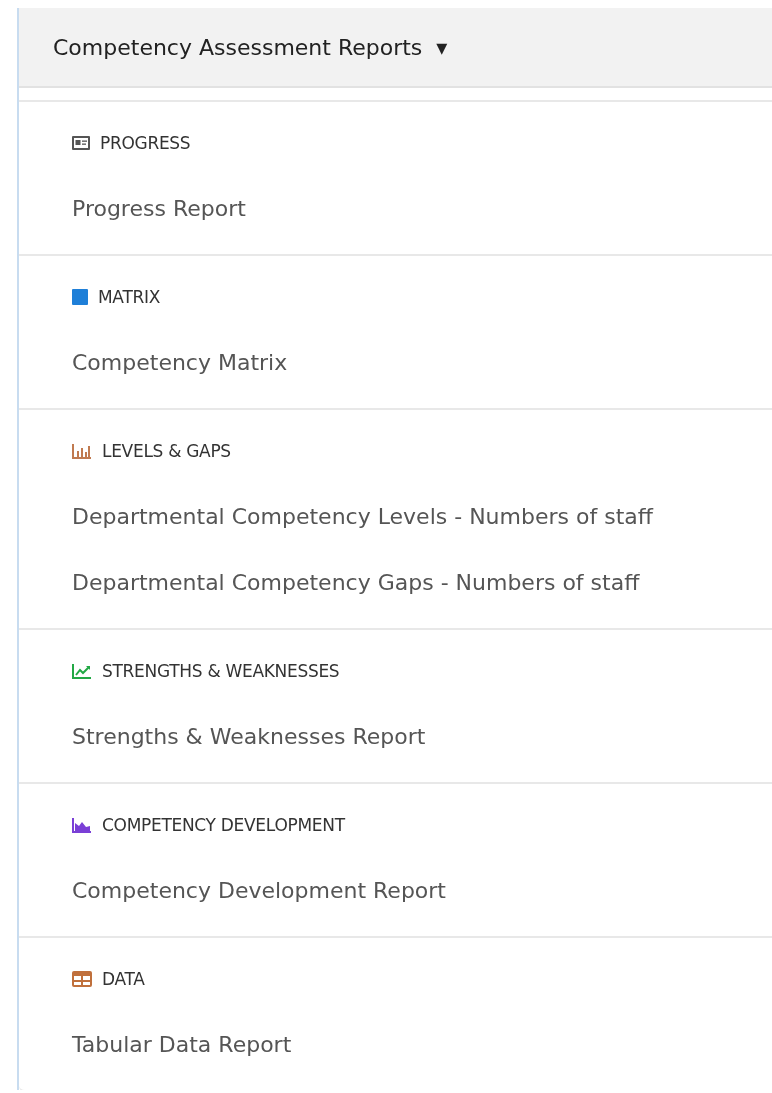 The image size is (772, 1093). What do you see at coordinates (422, 1044) in the screenshot?
I see `report-link: Tabular Data Report` at bounding box center [422, 1044].